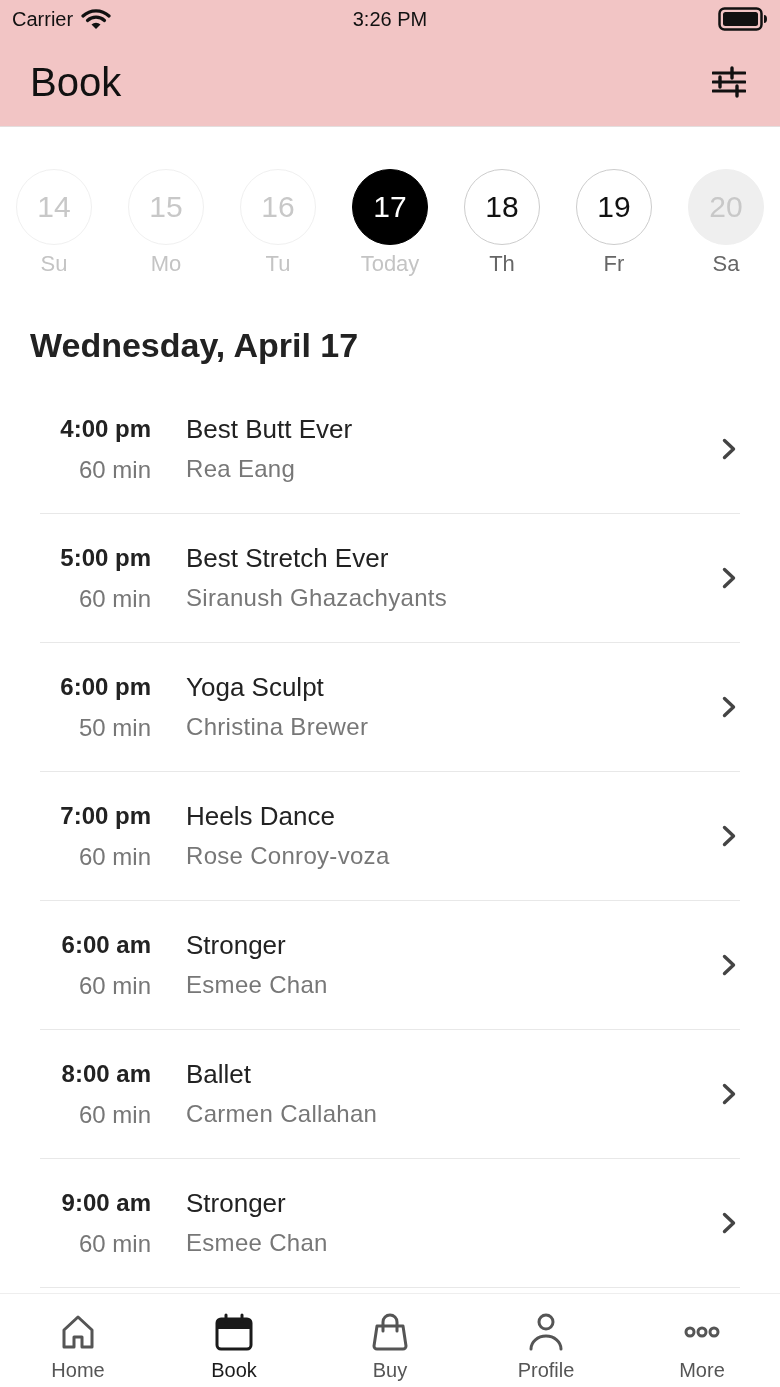  I want to click on weekday-label: Su, so click(54, 264).